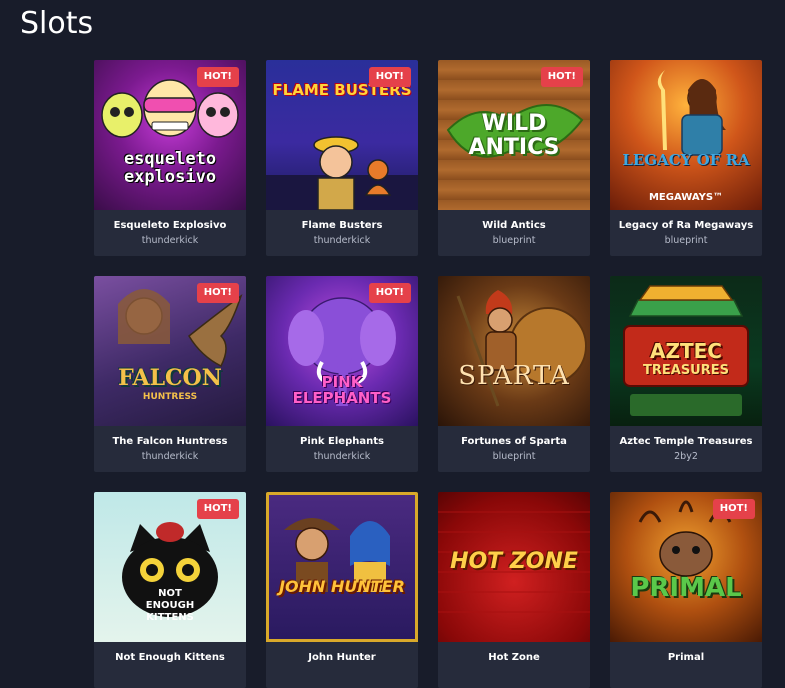 The height and width of the screenshot is (688, 785). Describe the element at coordinates (170, 378) in the screenshot. I see `game-logo: FALCON` at that location.